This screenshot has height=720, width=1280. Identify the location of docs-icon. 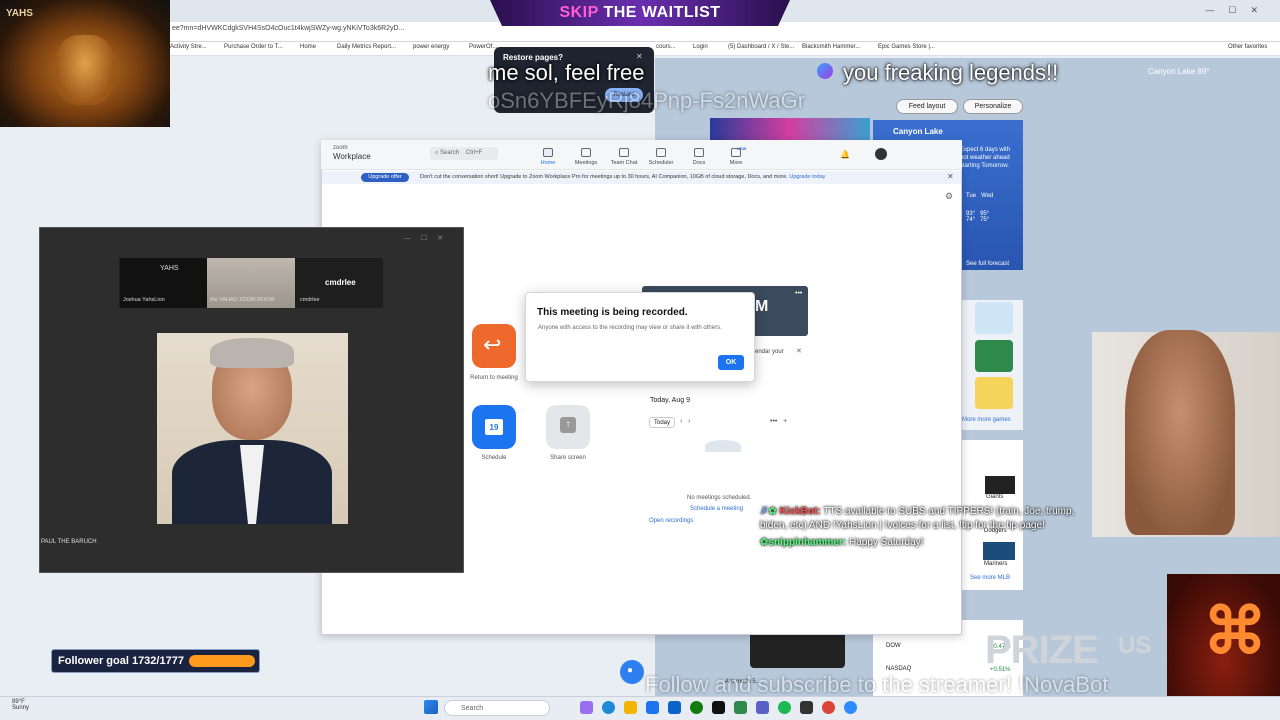
(699, 152).